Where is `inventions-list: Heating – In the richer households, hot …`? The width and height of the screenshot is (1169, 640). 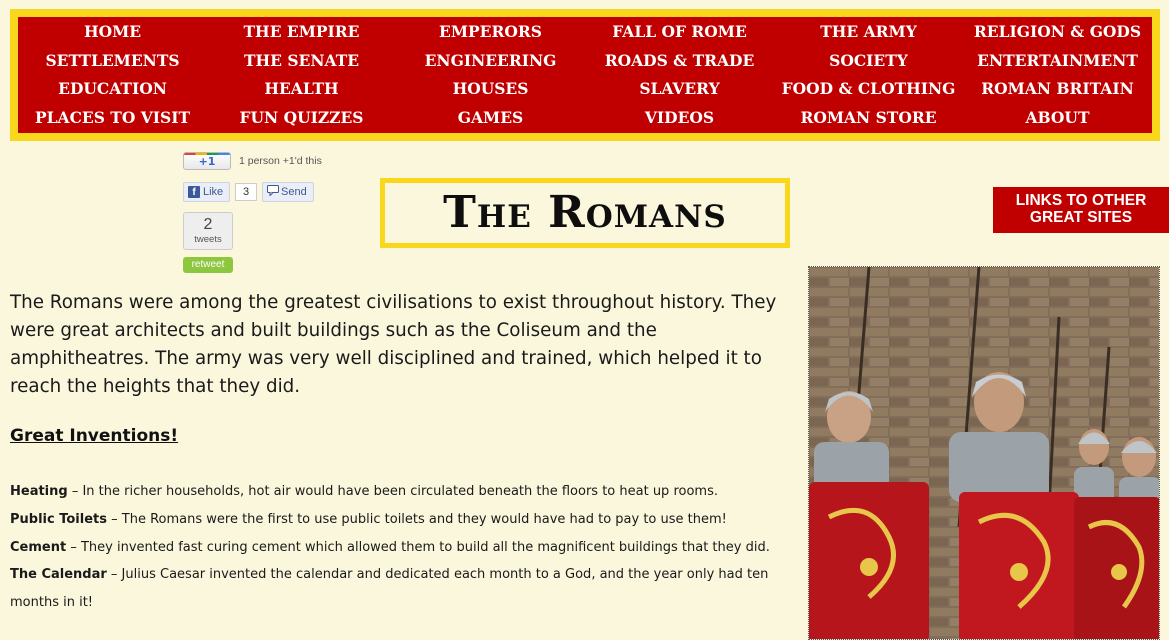
inventions-list: Heating – In the richer households, hot … is located at coordinates (400, 547).